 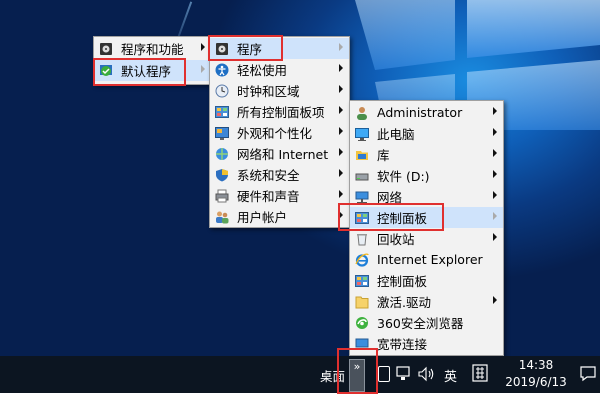 I want to click on menu-item-broadband-connection: 宽带连接, so click(x=426, y=343).